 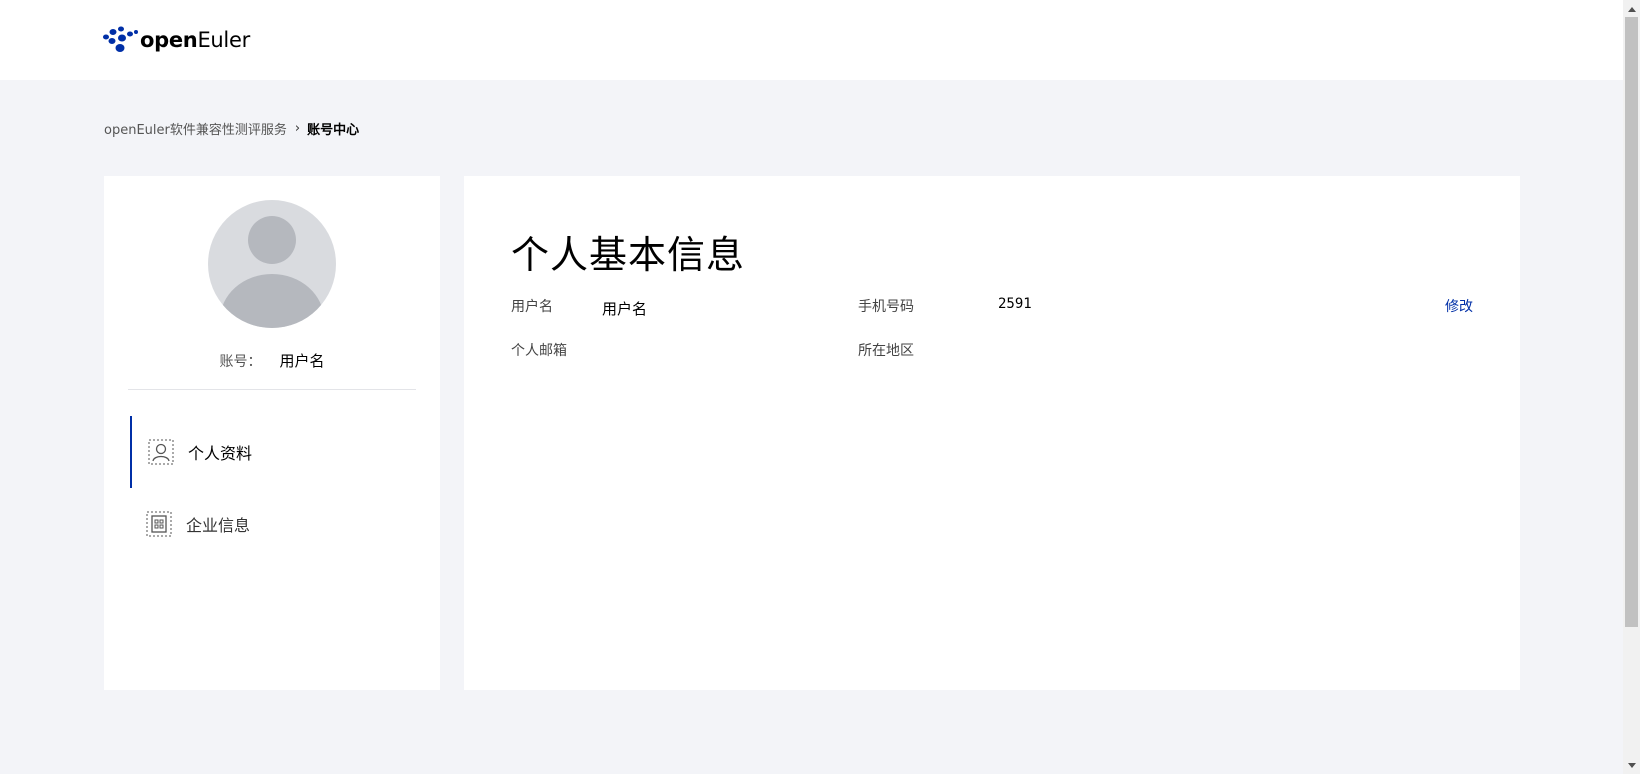 What do you see at coordinates (625, 309) in the screenshot?
I see `username-value: 用户名` at bounding box center [625, 309].